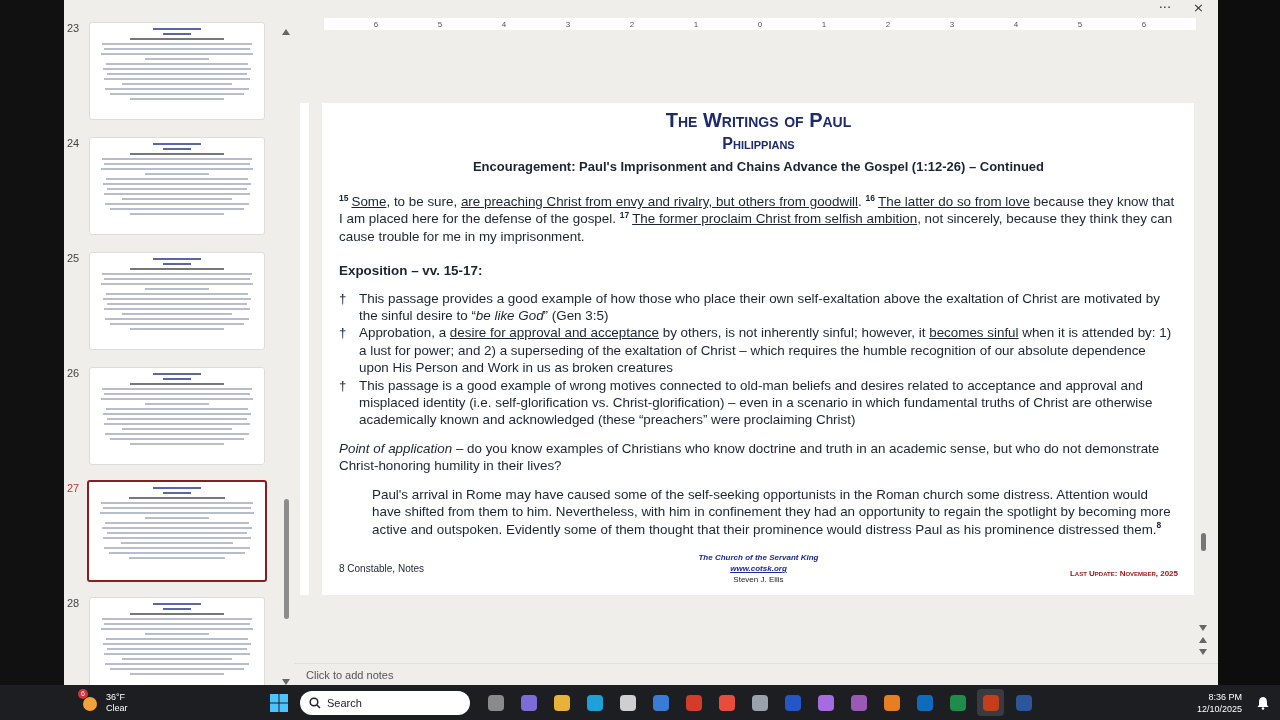 This screenshot has width=1280, height=720. Describe the element at coordinates (1219, 708) in the screenshot. I see `clock-date: 12/10/2025` at that location.